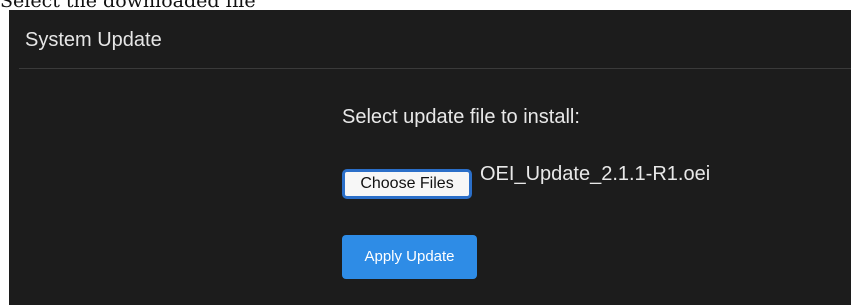  I want to click on header-divider, so click(435, 68).